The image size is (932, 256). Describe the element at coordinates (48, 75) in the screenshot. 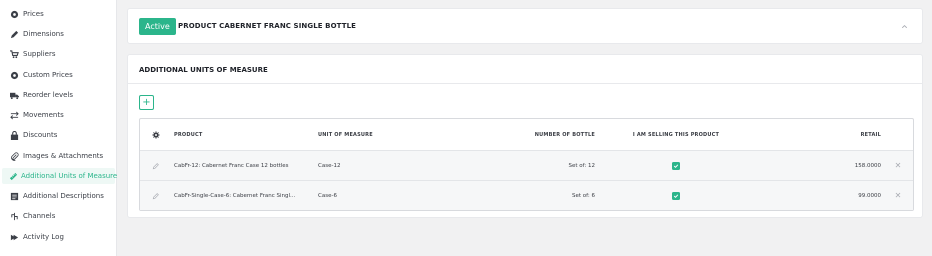

I see `sidebar-item-label: Custom Prices` at that location.